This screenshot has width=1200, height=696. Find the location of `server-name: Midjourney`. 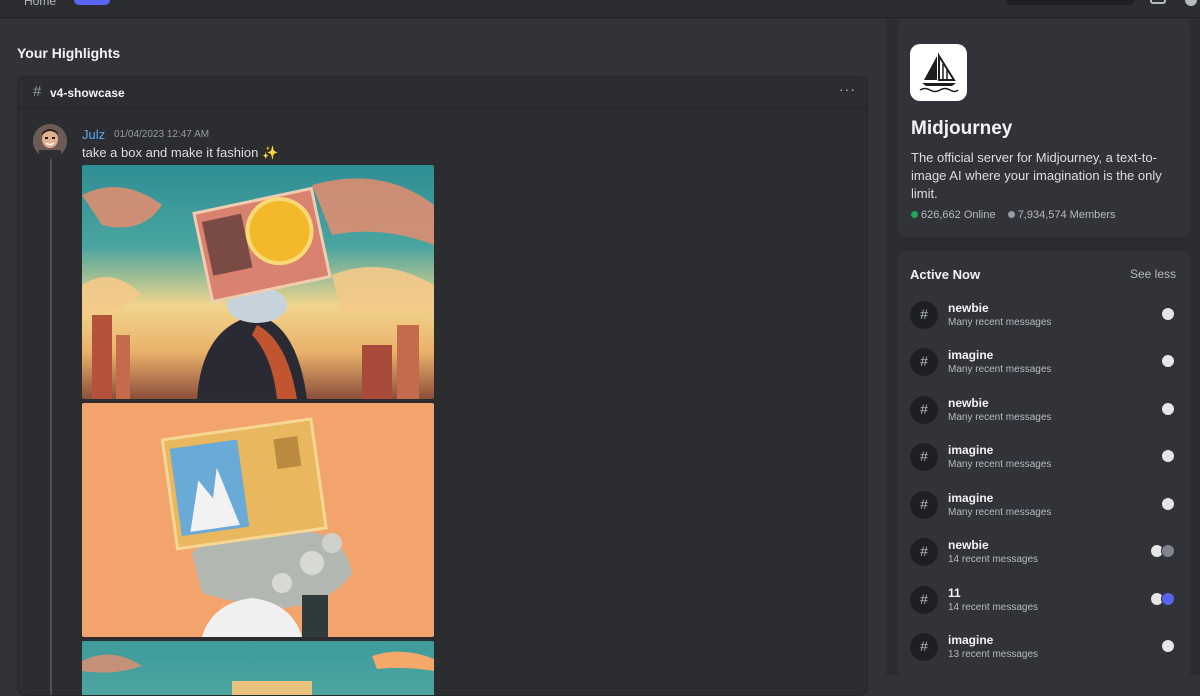

server-name: Midjourney is located at coordinates (962, 128).